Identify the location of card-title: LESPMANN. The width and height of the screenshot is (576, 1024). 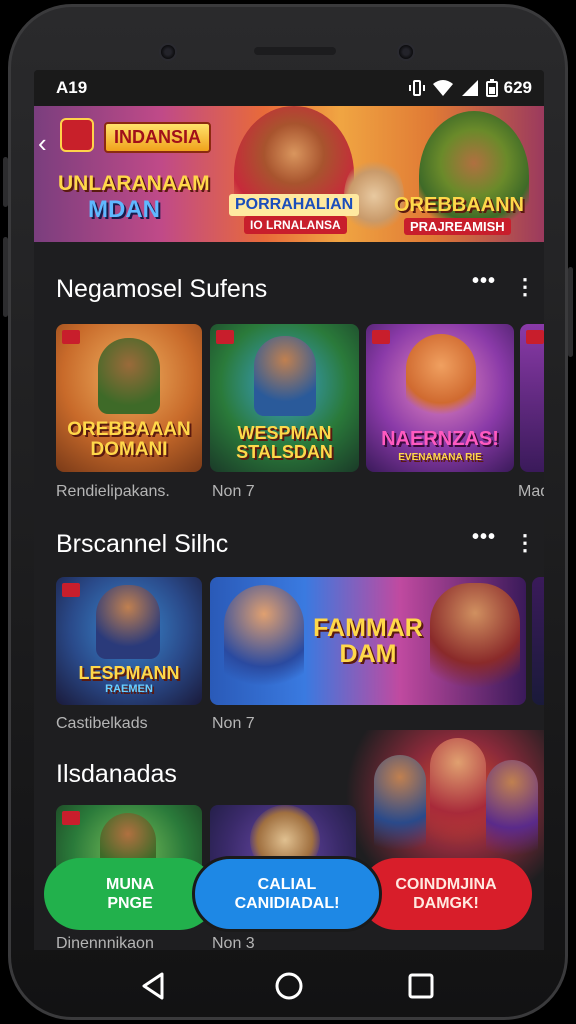
(129, 673).